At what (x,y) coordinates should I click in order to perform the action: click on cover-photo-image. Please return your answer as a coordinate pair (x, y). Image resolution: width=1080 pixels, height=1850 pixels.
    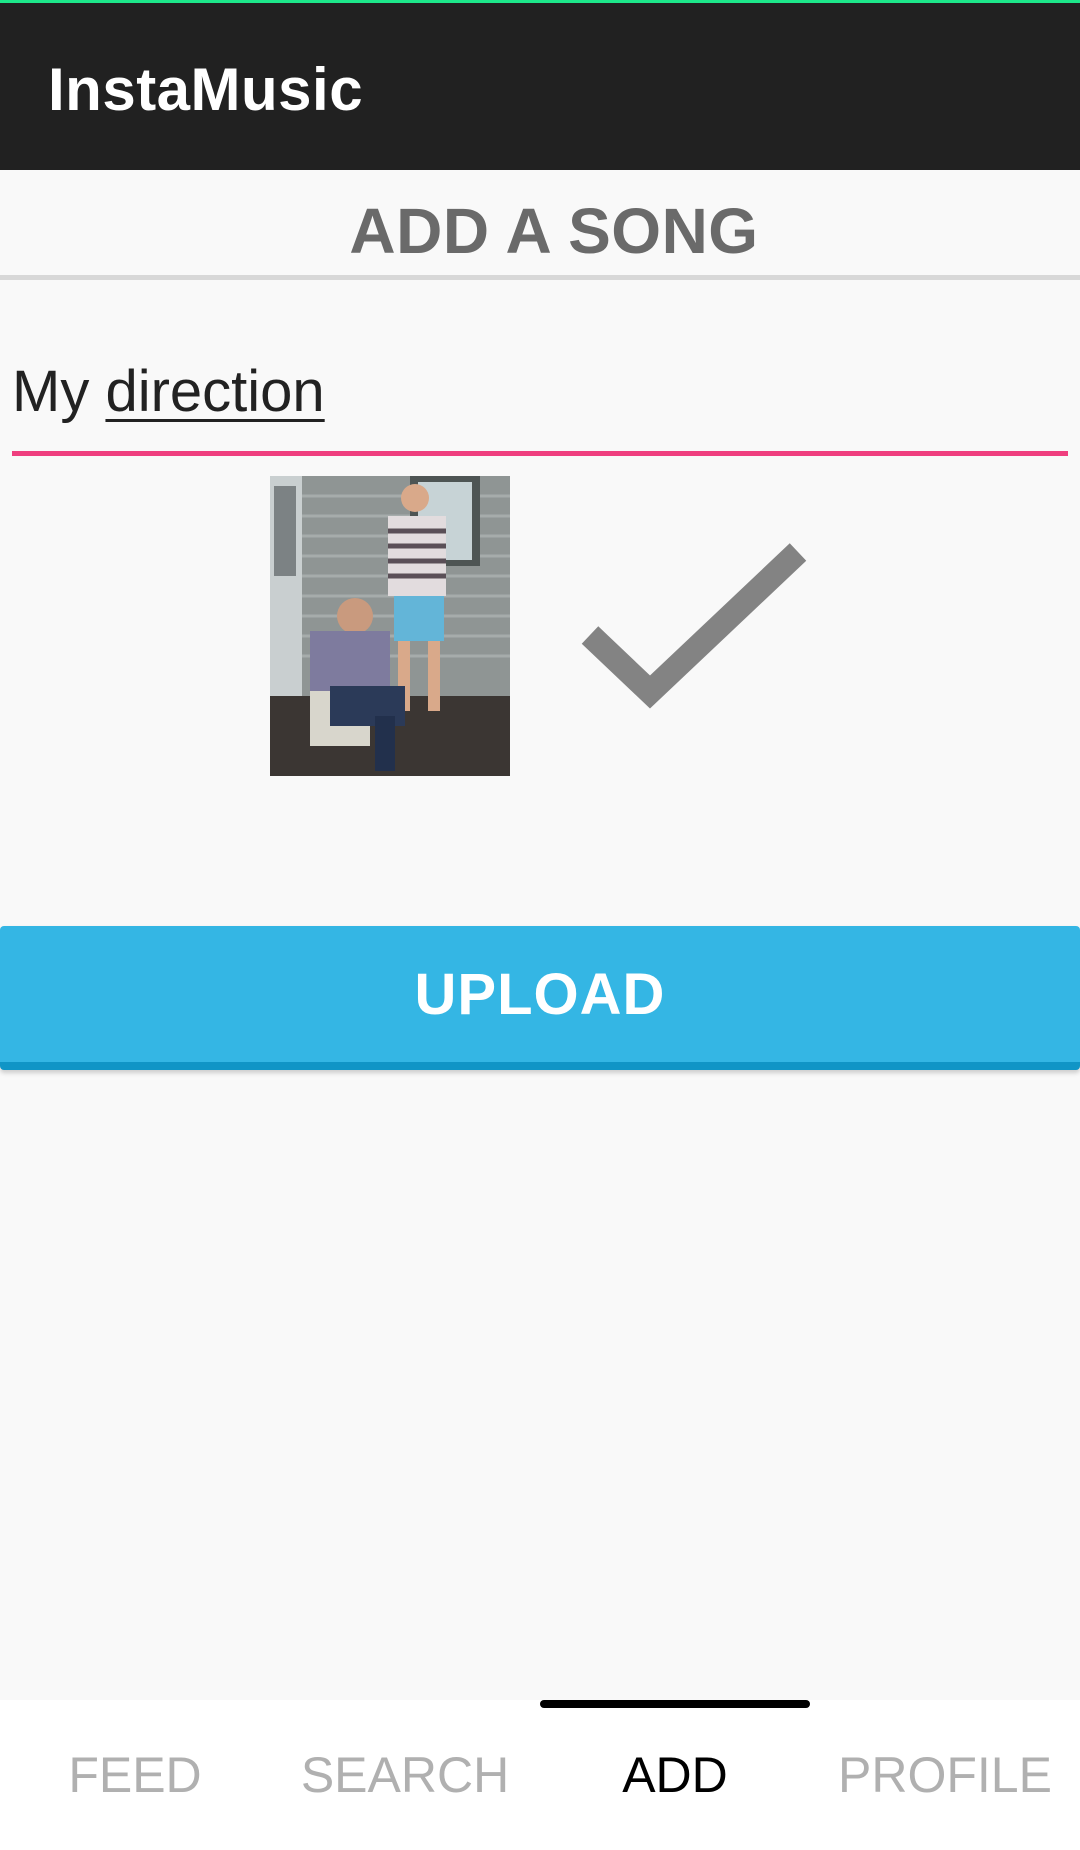
    Looking at the image, I should click on (390, 626).